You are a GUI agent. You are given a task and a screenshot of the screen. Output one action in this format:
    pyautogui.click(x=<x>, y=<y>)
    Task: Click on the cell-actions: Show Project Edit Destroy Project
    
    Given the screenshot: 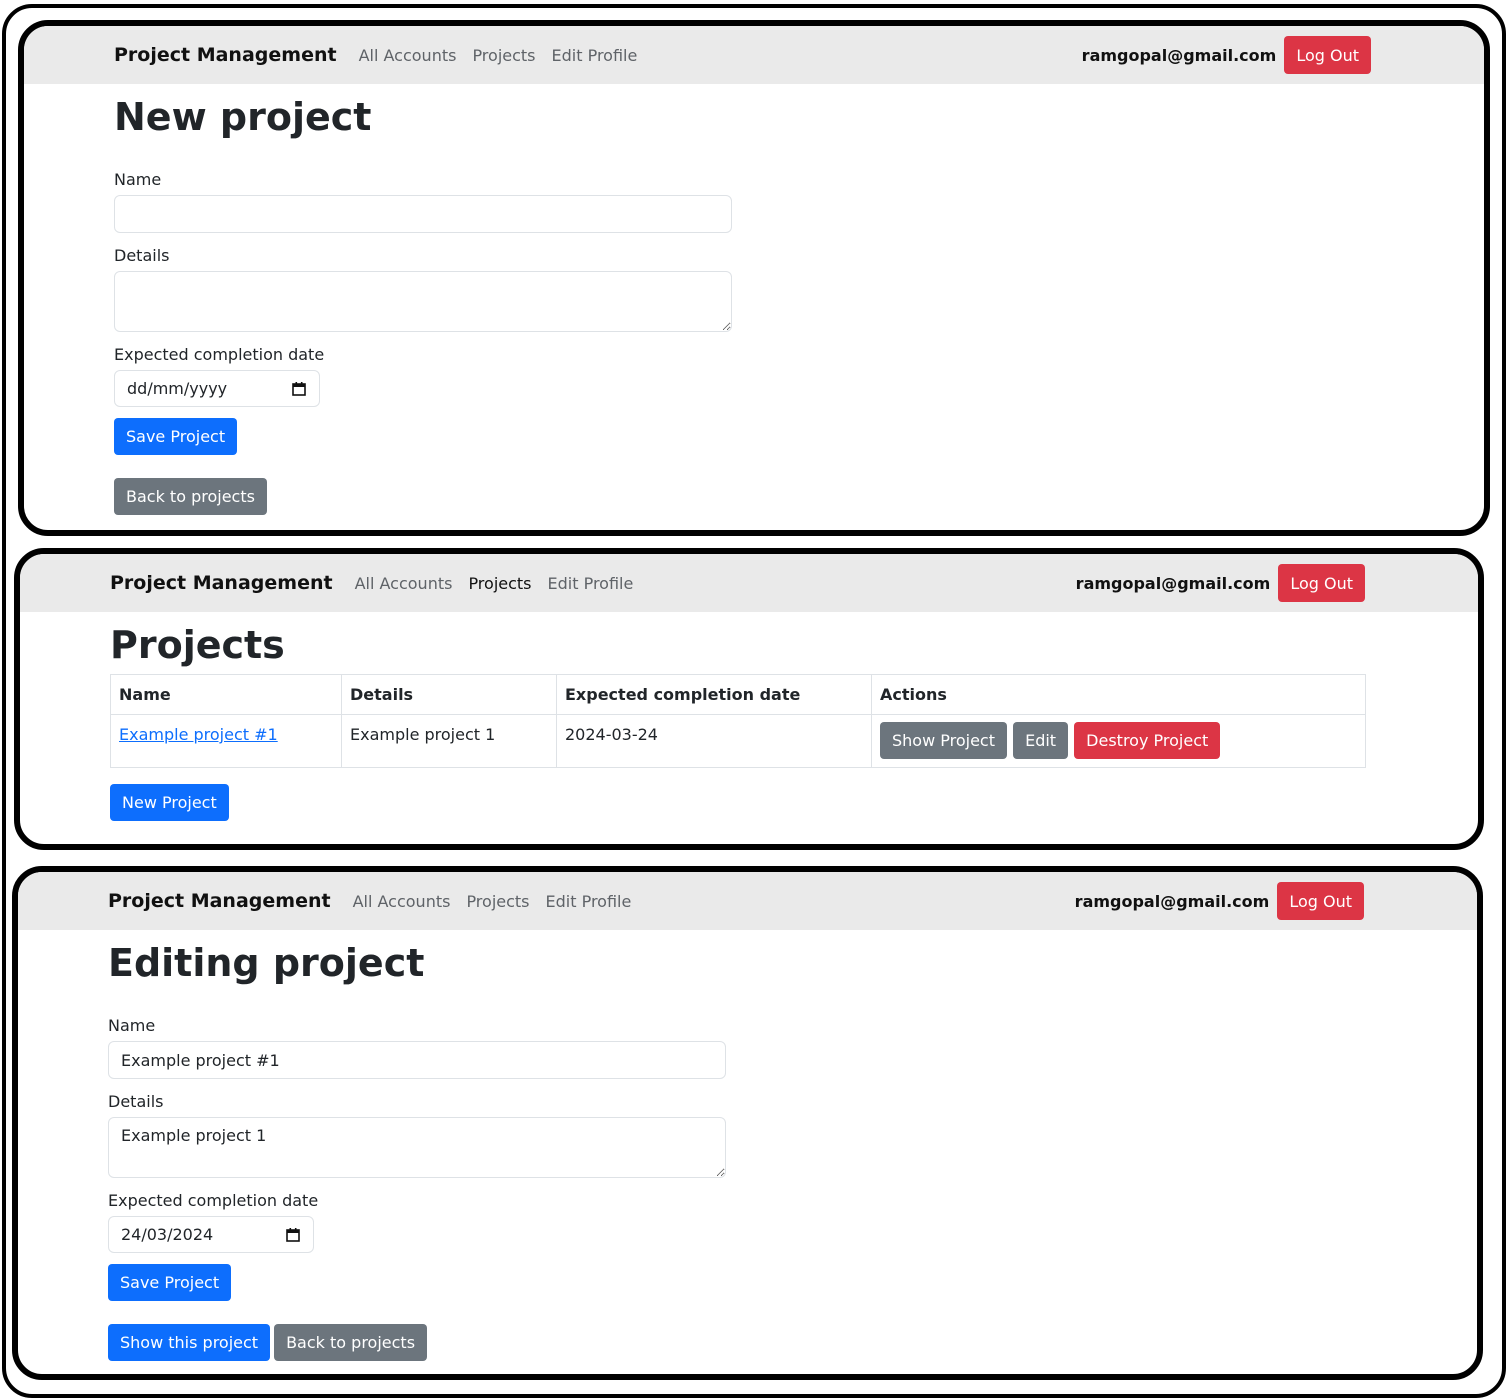 What is the action you would take?
    pyautogui.click(x=1118, y=741)
    